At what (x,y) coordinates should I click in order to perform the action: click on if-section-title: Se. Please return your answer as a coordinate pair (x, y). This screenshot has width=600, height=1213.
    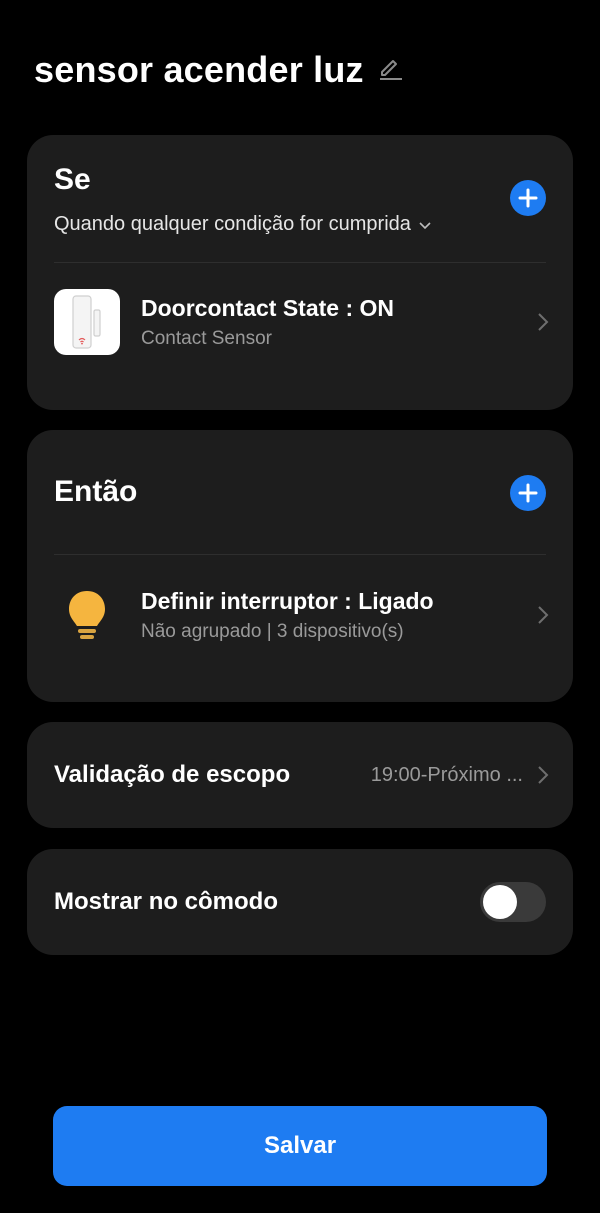
    Looking at the image, I should click on (72, 179).